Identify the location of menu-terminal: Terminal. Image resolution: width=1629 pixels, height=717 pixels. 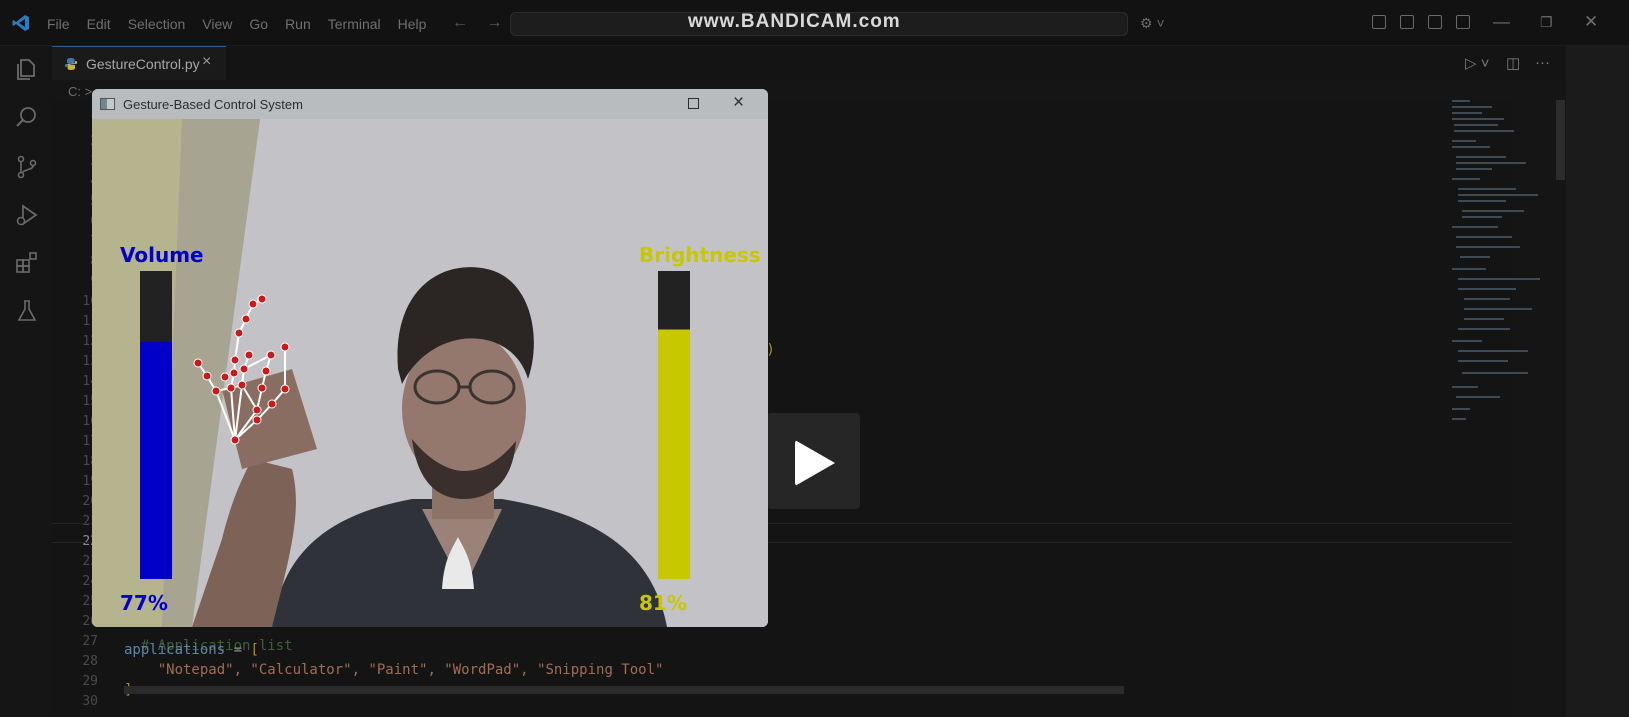
(354, 24).